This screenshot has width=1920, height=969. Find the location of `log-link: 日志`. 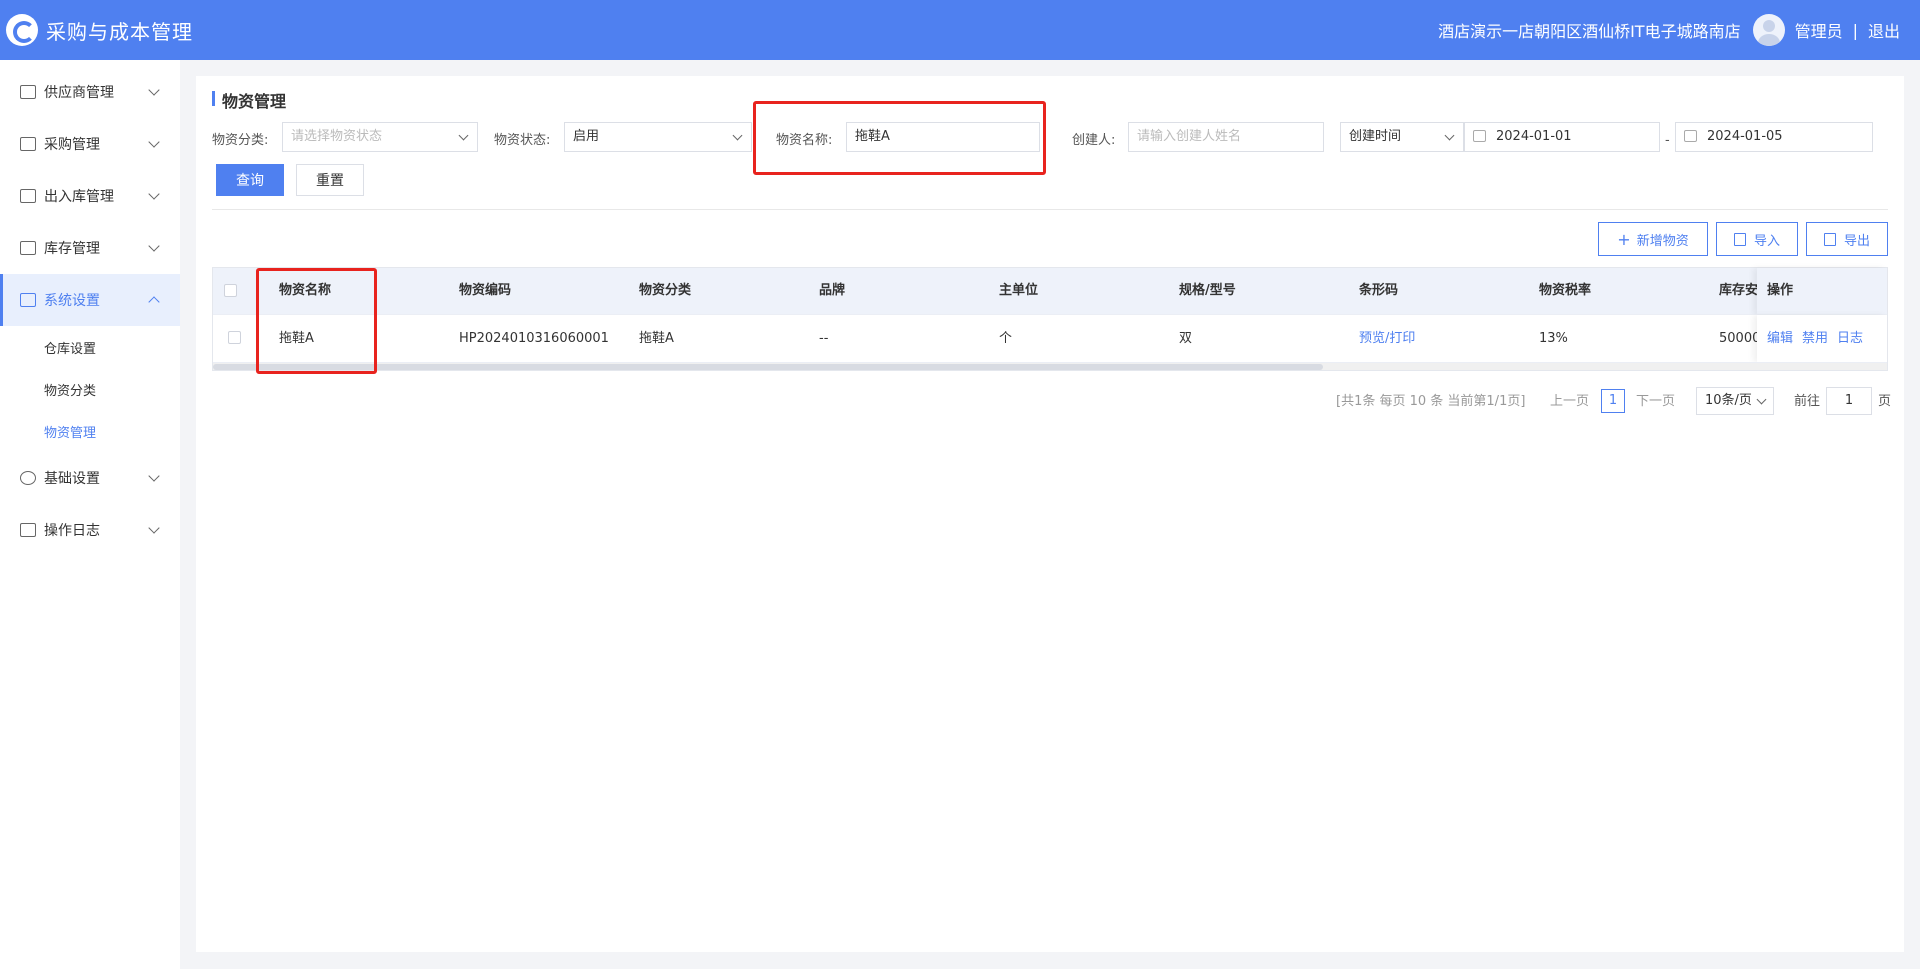

log-link: 日志 is located at coordinates (1850, 338).